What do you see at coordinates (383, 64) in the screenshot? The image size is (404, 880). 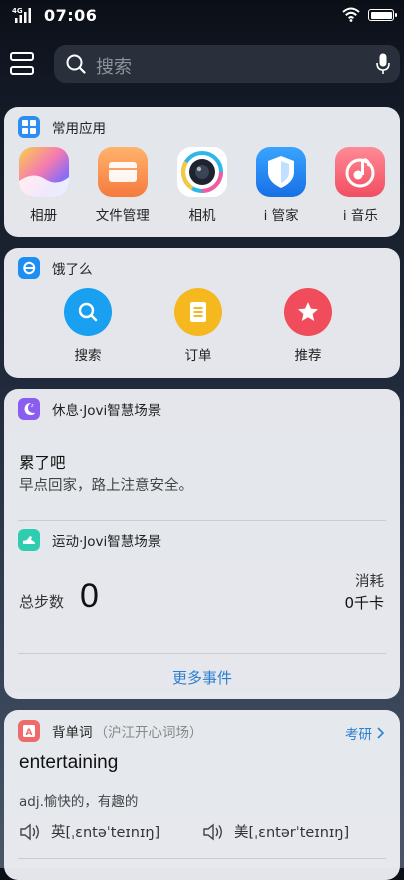 I see `microphone-icon` at bounding box center [383, 64].